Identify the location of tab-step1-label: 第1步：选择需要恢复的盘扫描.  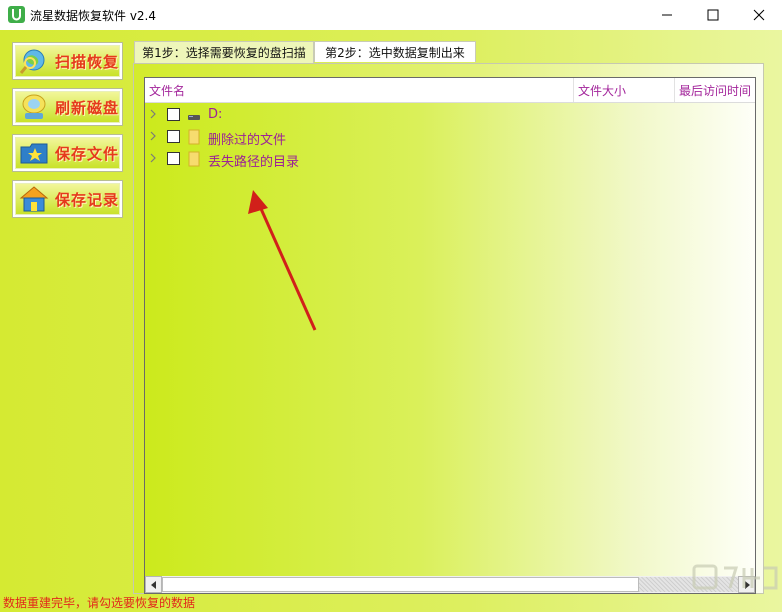
(224, 53).